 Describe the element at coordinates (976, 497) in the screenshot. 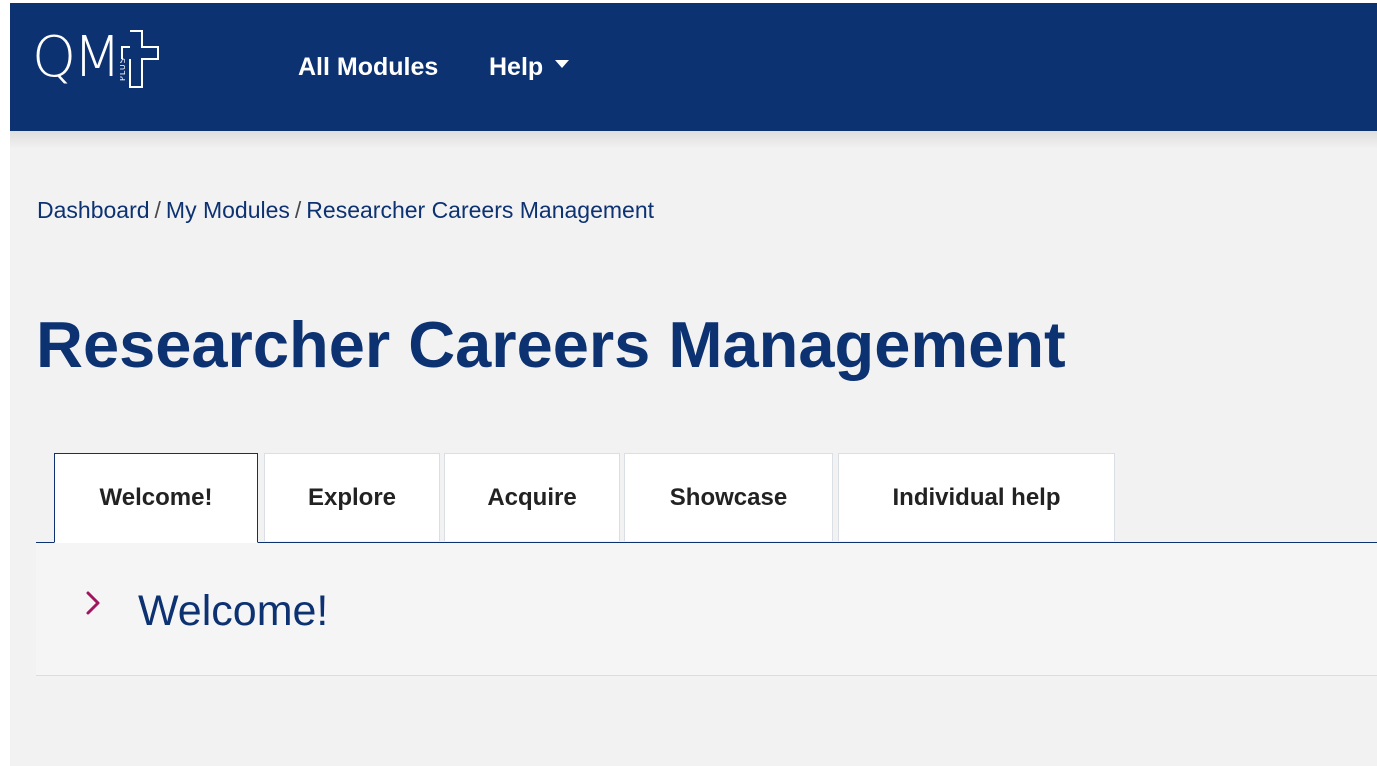

I see `tab-individual-help: Individual help` at that location.